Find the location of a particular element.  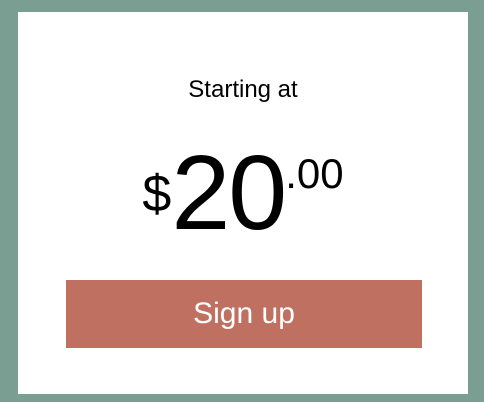

sign-up-button: Sign up is located at coordinates (244, 314).